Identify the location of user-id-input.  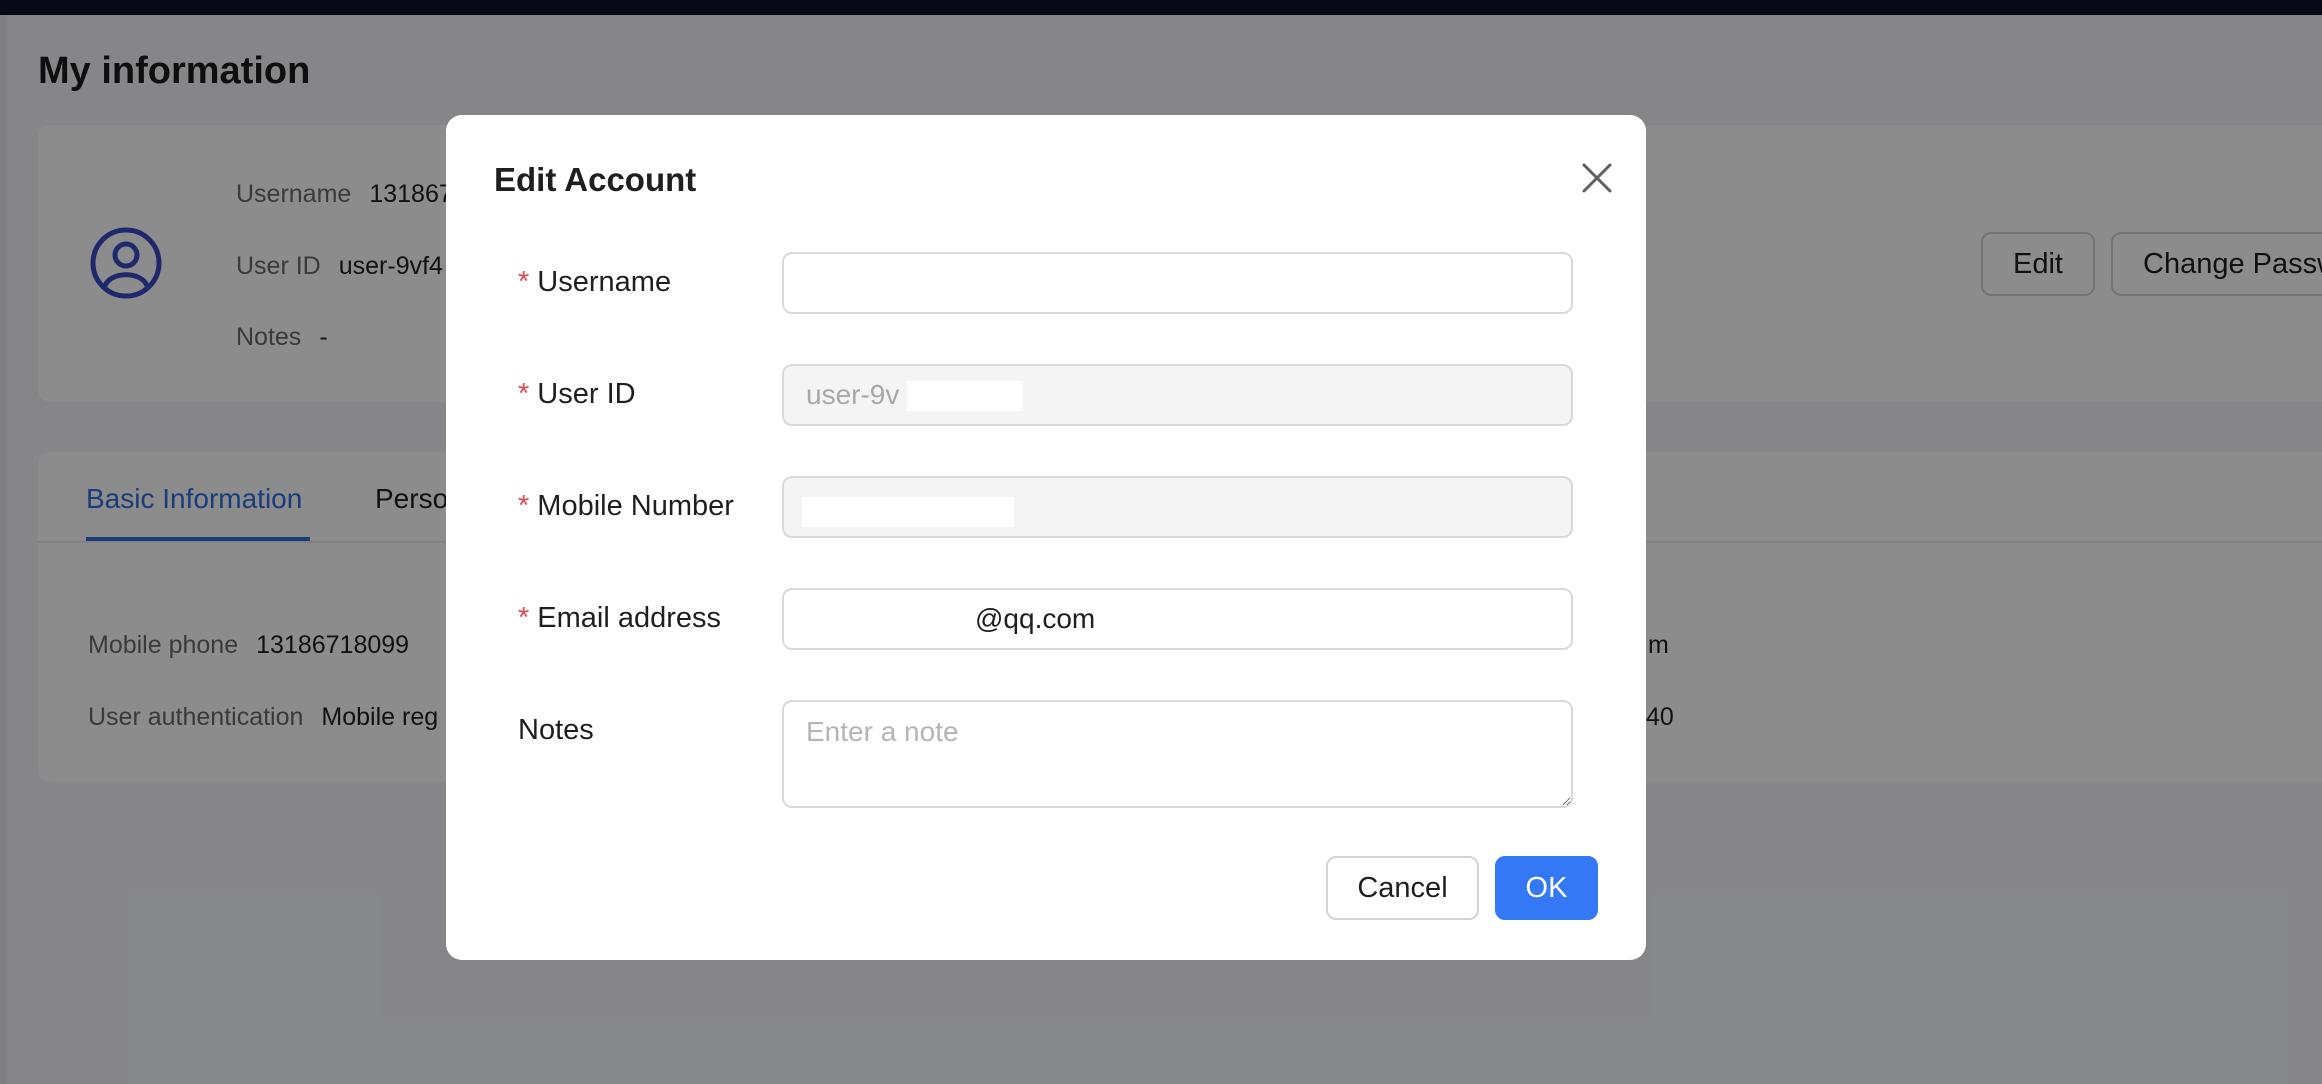
(1177, 395).